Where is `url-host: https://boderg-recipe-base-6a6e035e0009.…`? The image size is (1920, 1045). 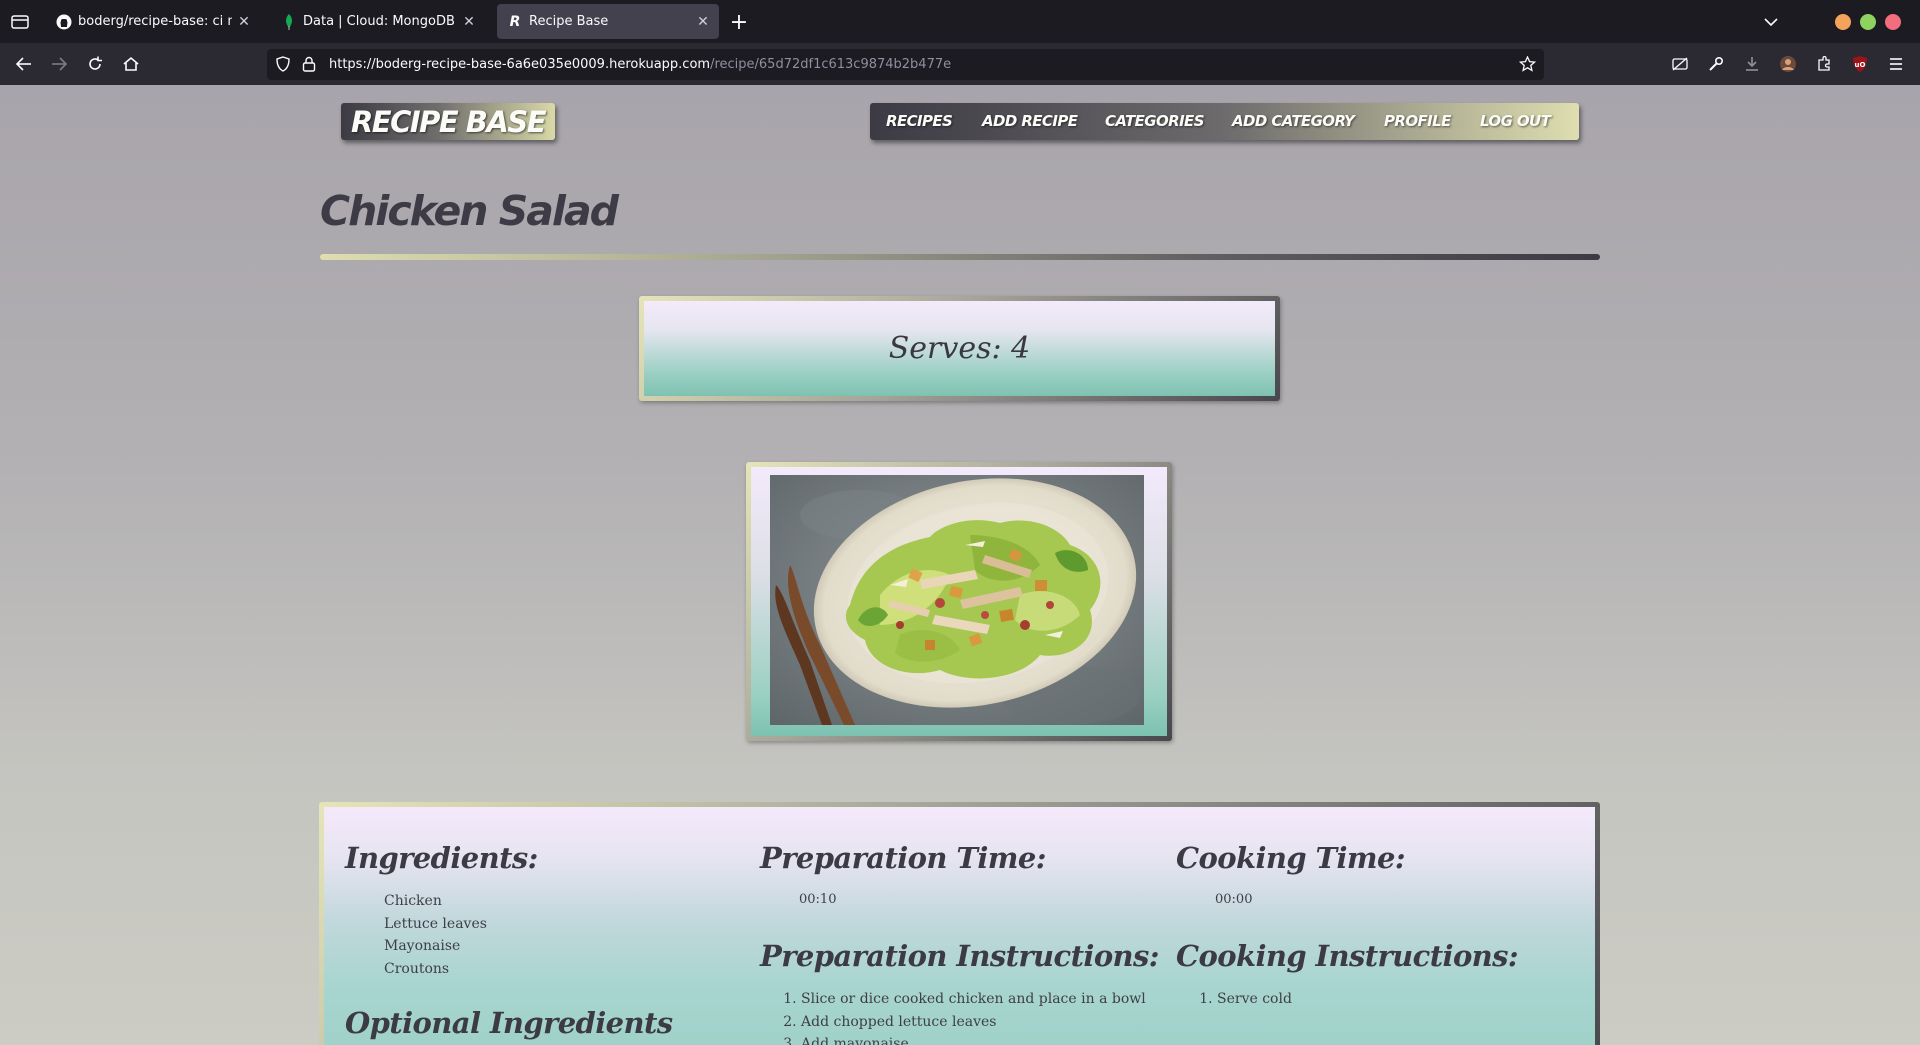 url-host: https://boderg-recipe-base-6a6e035e0009.… is located at coordinates (520, 64).